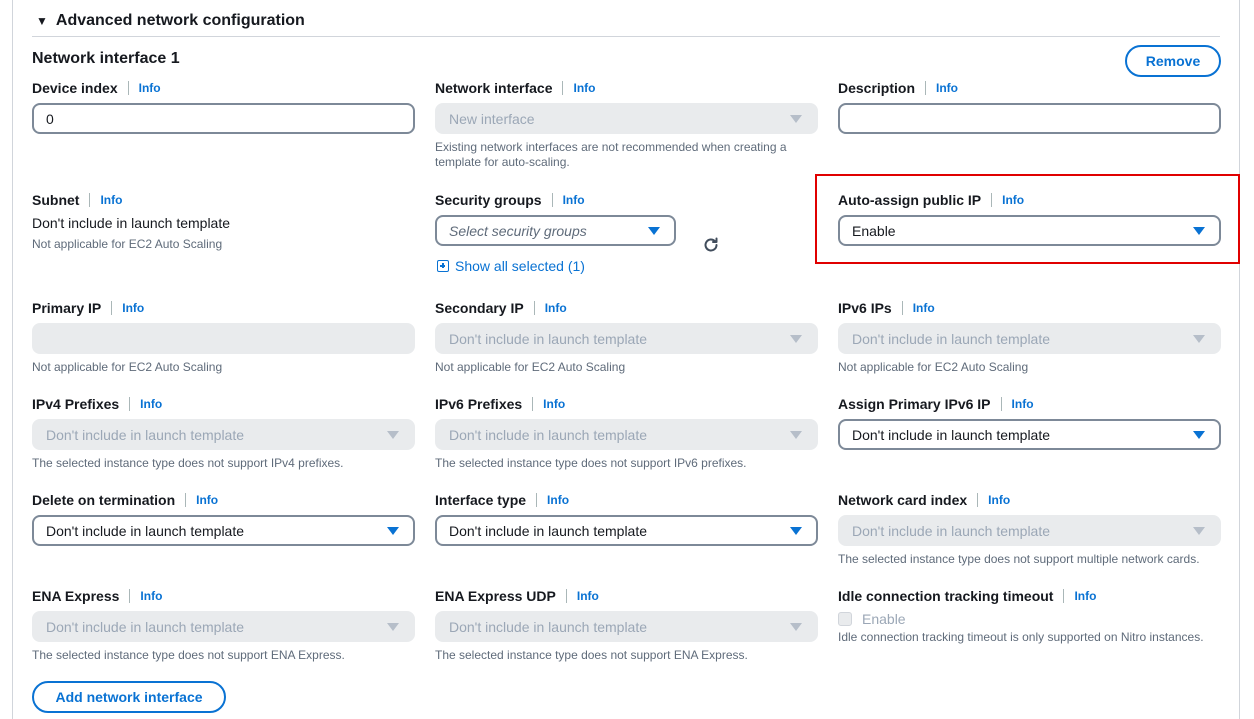  What do you see at coordinates (1029, 434) in the screenshot?
I see `assign-primary-ipv6-select: Don't include in launch template` at bounding box center [1029, 434].